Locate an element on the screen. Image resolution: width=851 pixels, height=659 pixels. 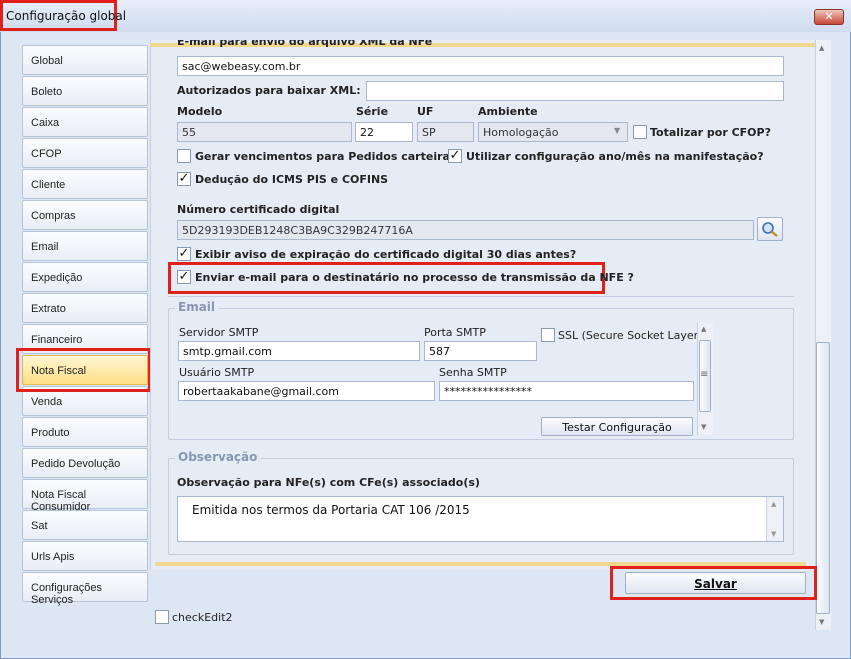
aviso-checkbox: ✓ is located at coordinates (184, 254).